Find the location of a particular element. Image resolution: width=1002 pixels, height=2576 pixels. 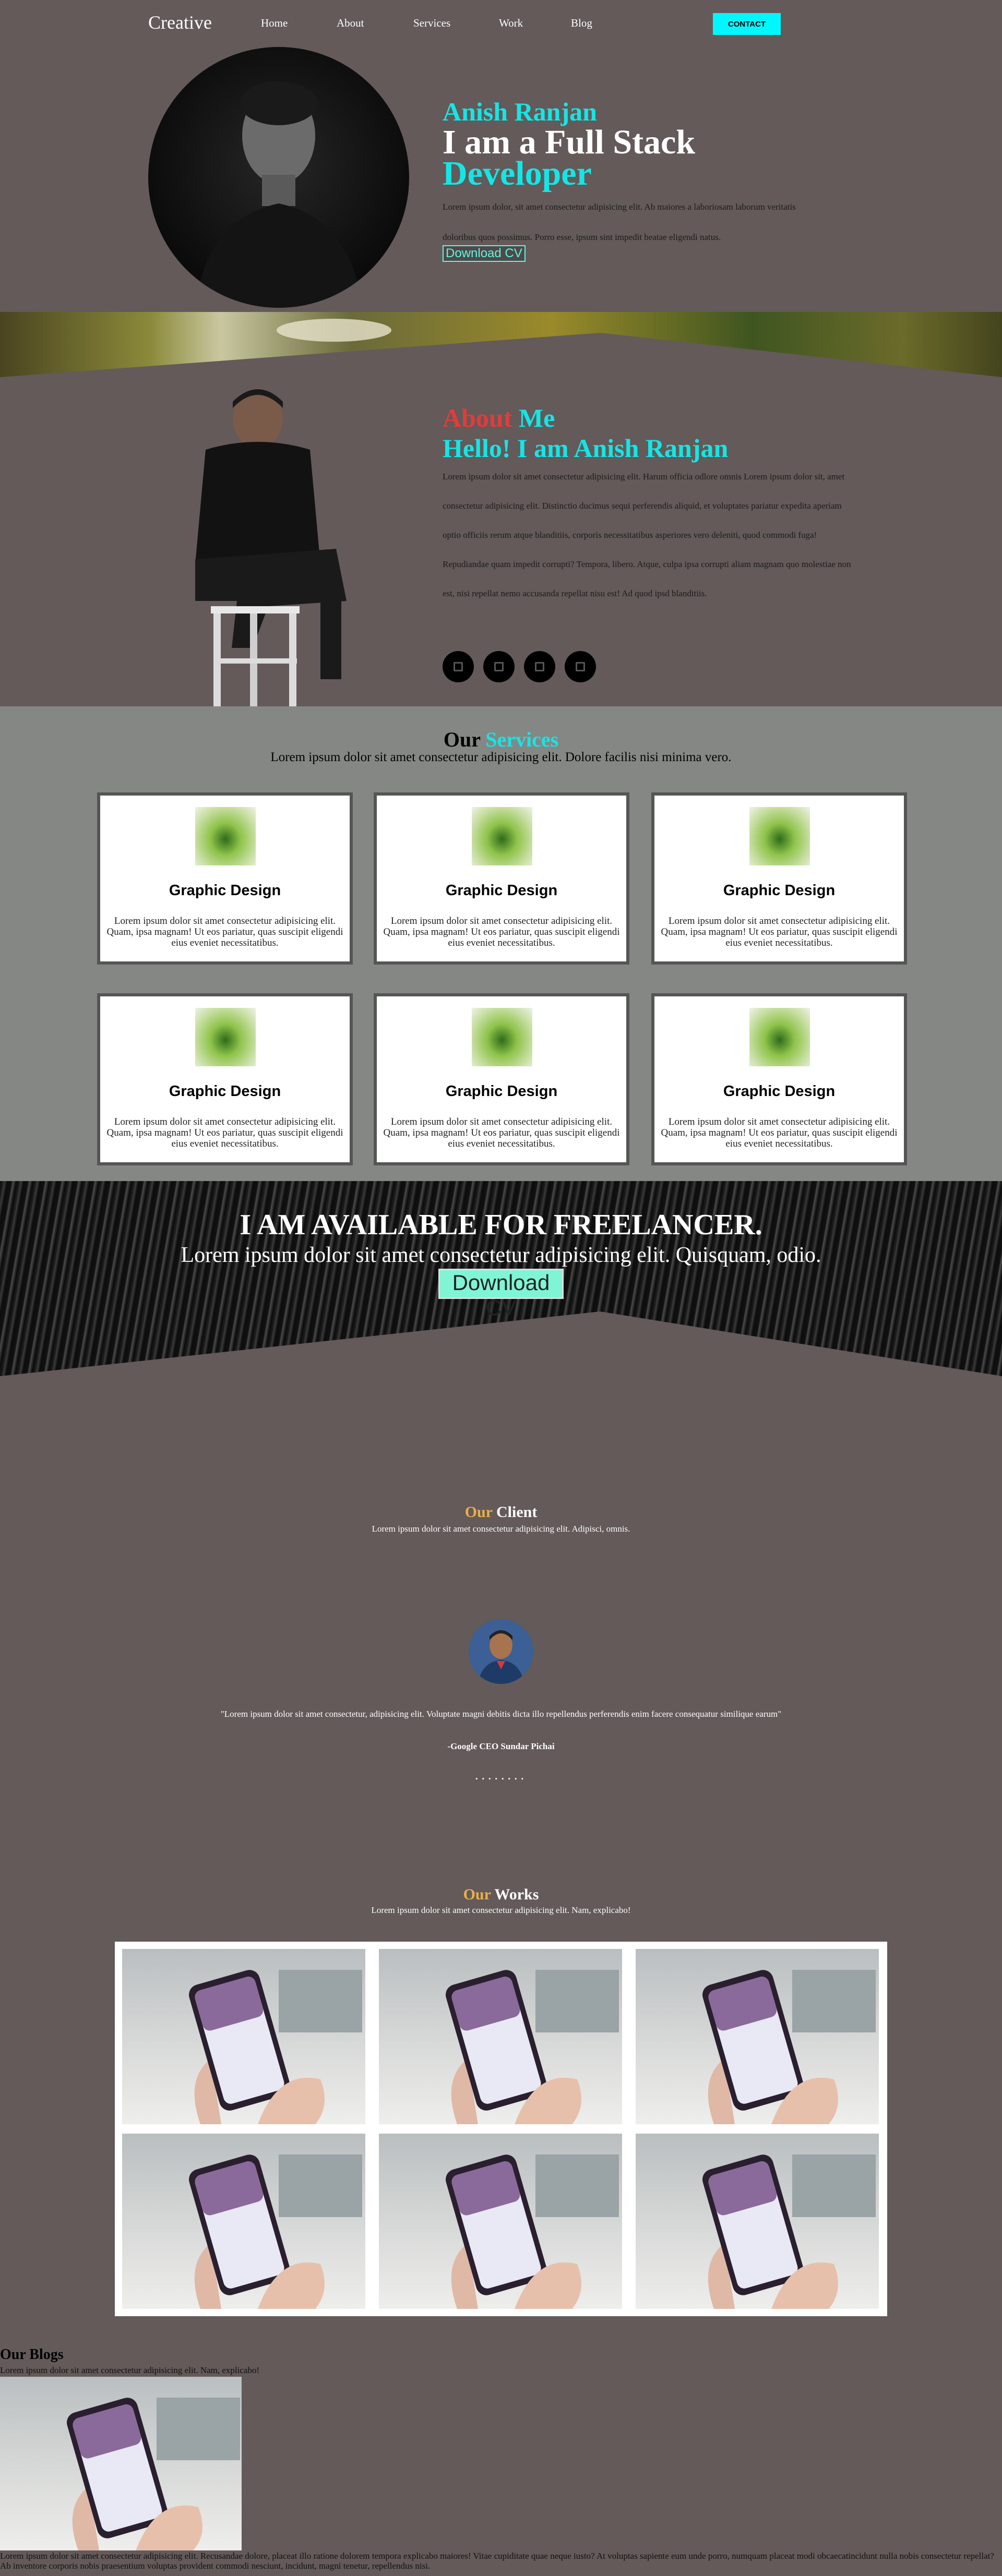

works-heading-word2: Works is located at coordinates (516, 1894).